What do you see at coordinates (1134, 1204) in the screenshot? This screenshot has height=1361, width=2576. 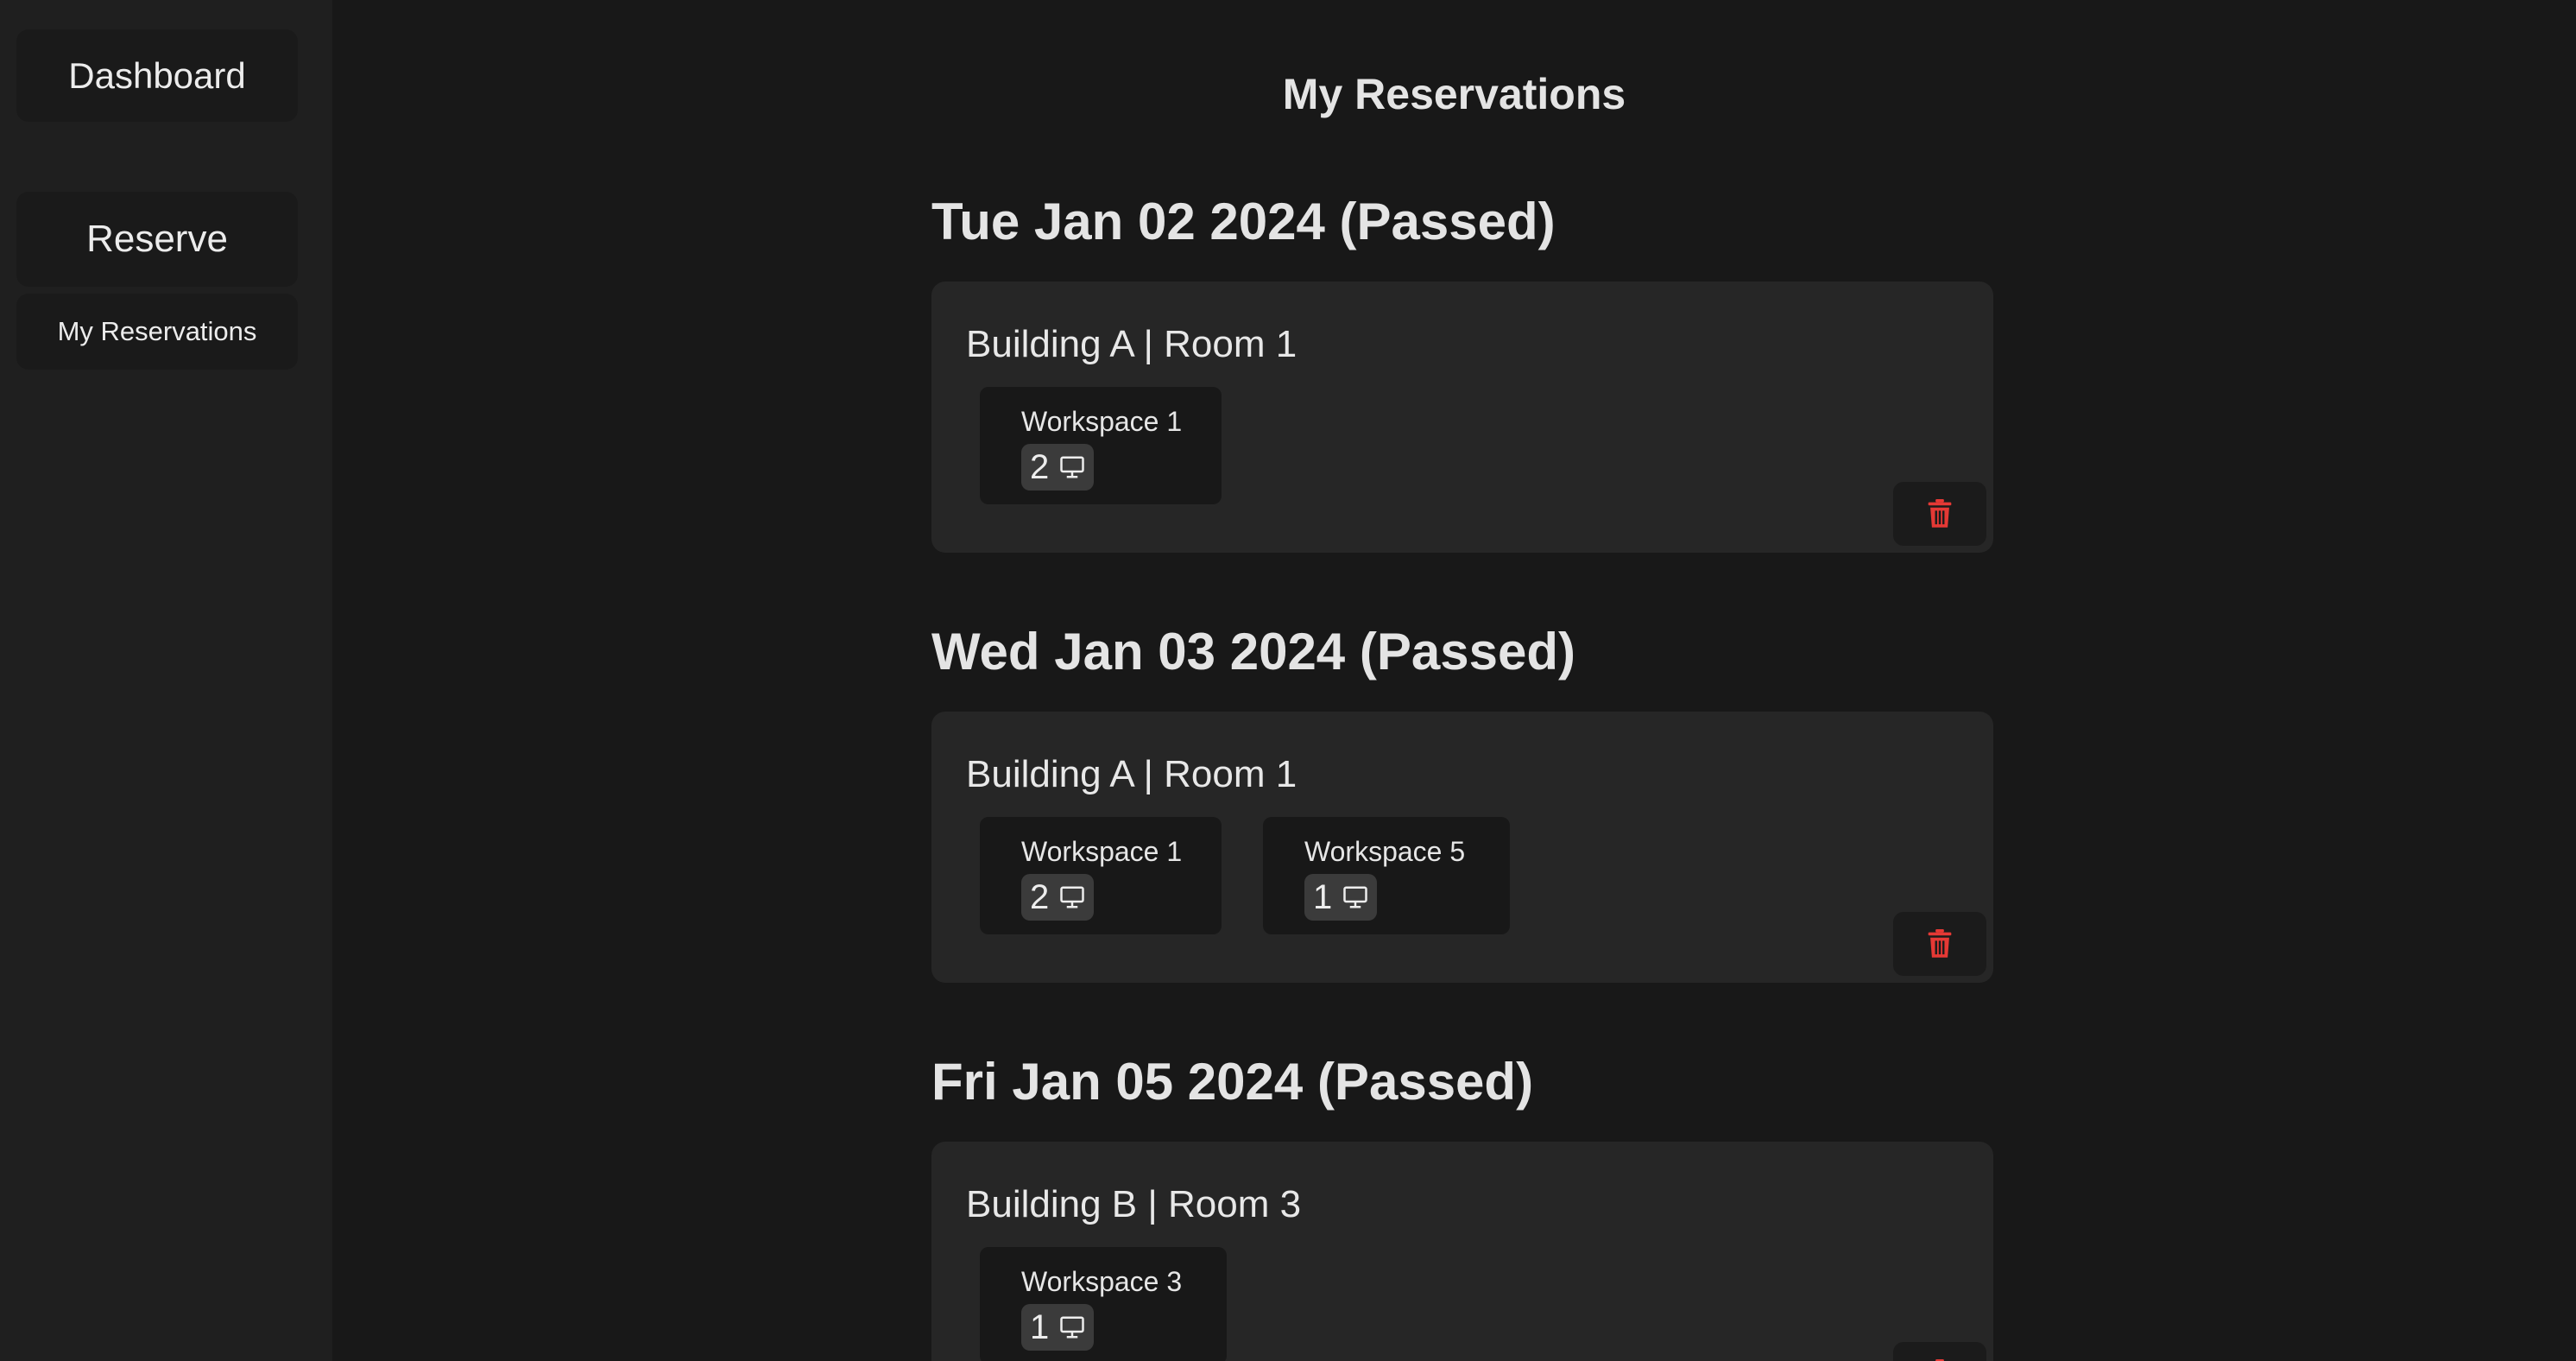 I see `reservation-location: Building B | Room 3` at bounding box center [1134, 1204].